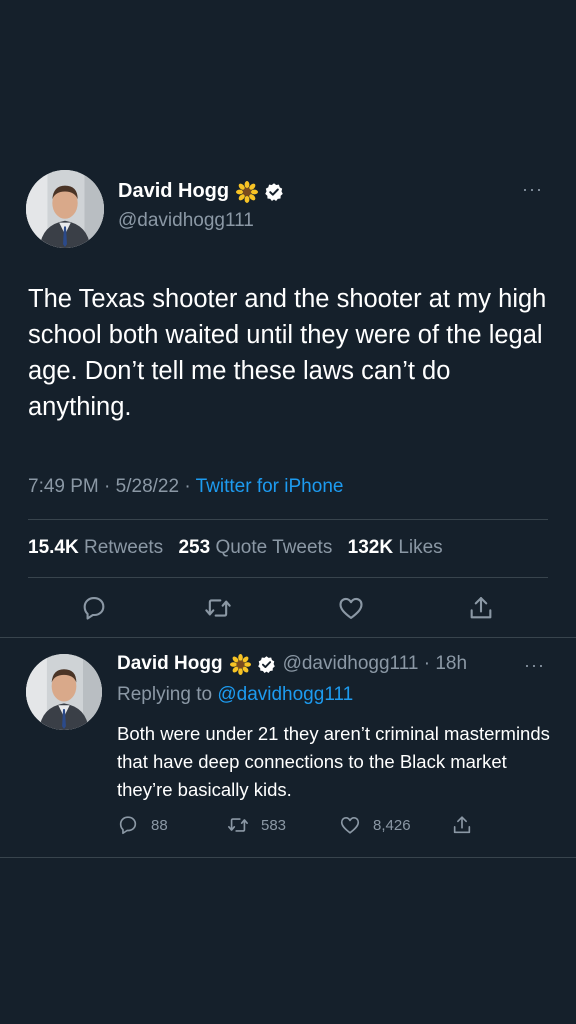 The image size is (576, 1024). Describe the element at coordinates (534, 665) in the screenshot. I see `reply-more-options-icon: ···` at that location.